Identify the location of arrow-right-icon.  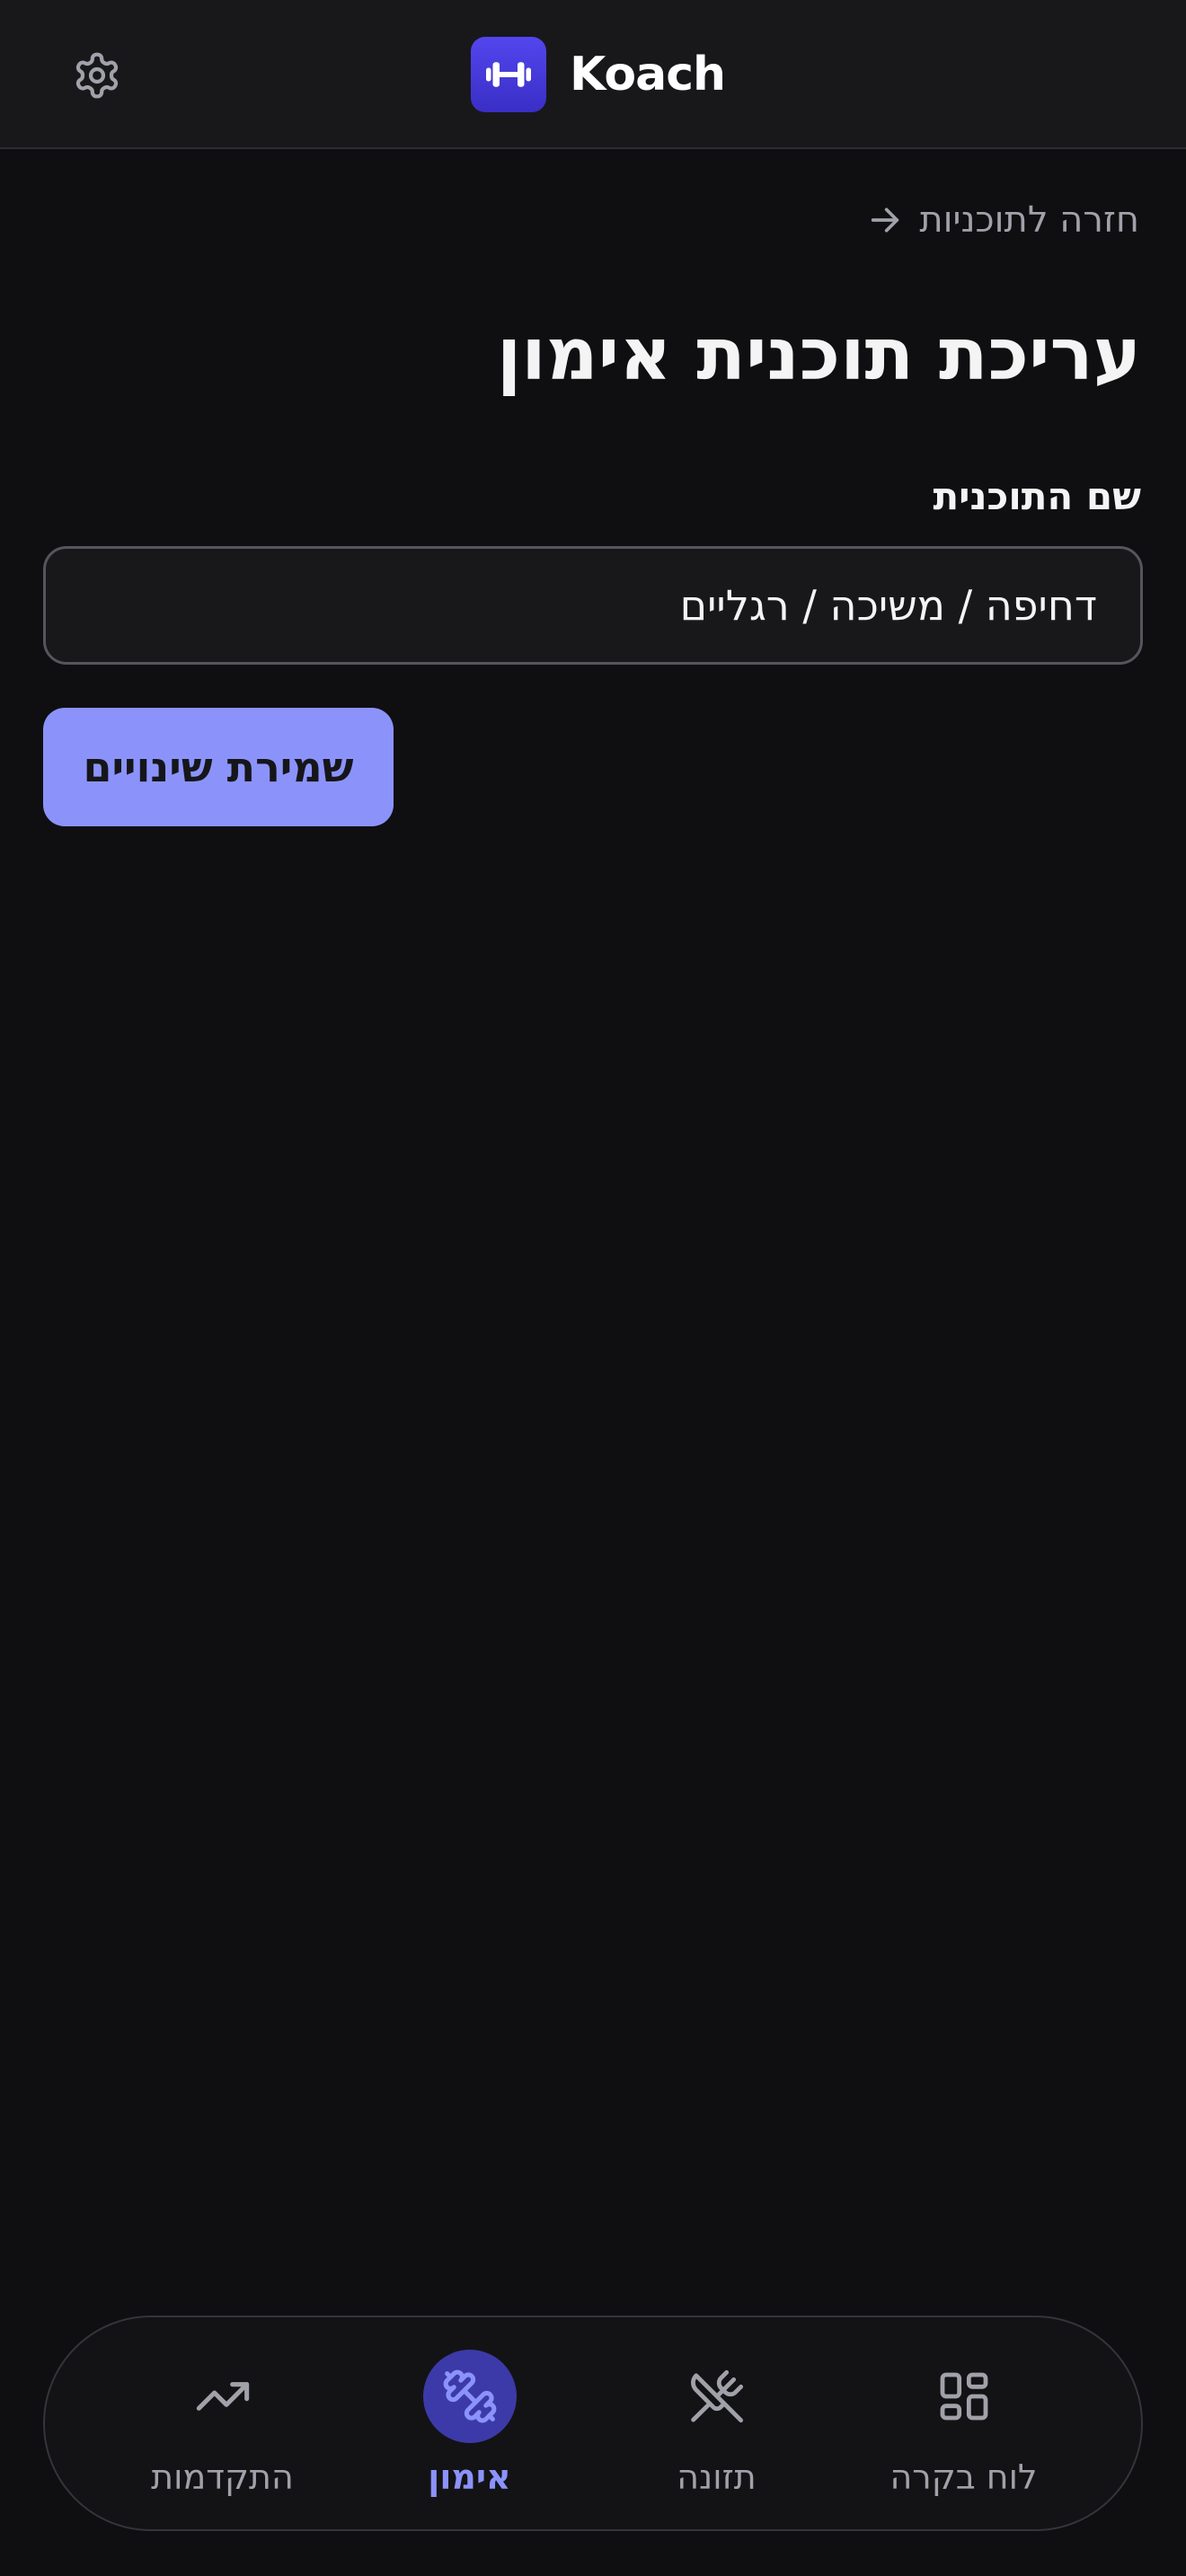
(885, 220).